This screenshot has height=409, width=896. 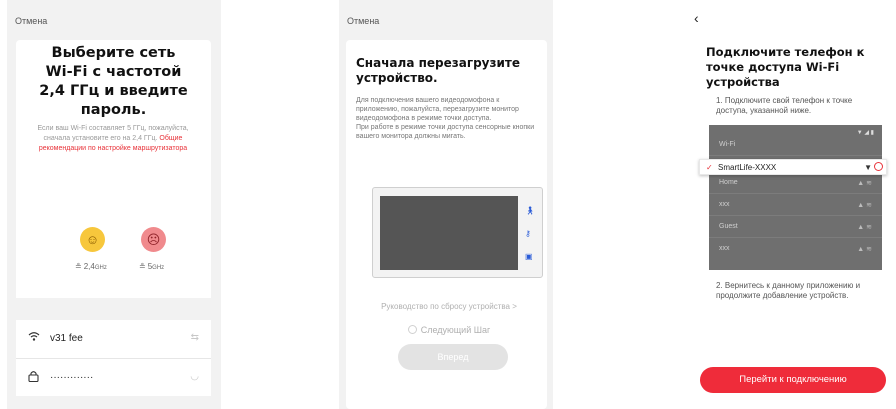 I want to click on band-5ghz: ≗ 5GHz, so click(x=151, y=266).